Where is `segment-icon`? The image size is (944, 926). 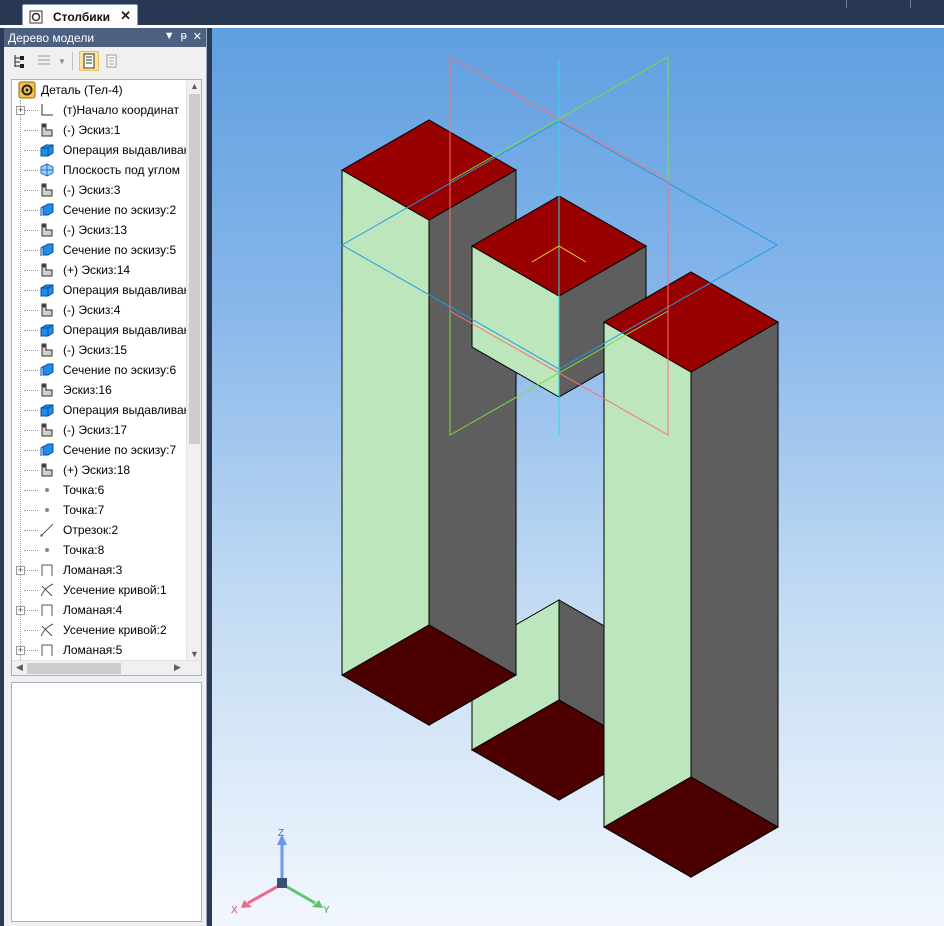 segment-icon is located at coordinates (47, 530).